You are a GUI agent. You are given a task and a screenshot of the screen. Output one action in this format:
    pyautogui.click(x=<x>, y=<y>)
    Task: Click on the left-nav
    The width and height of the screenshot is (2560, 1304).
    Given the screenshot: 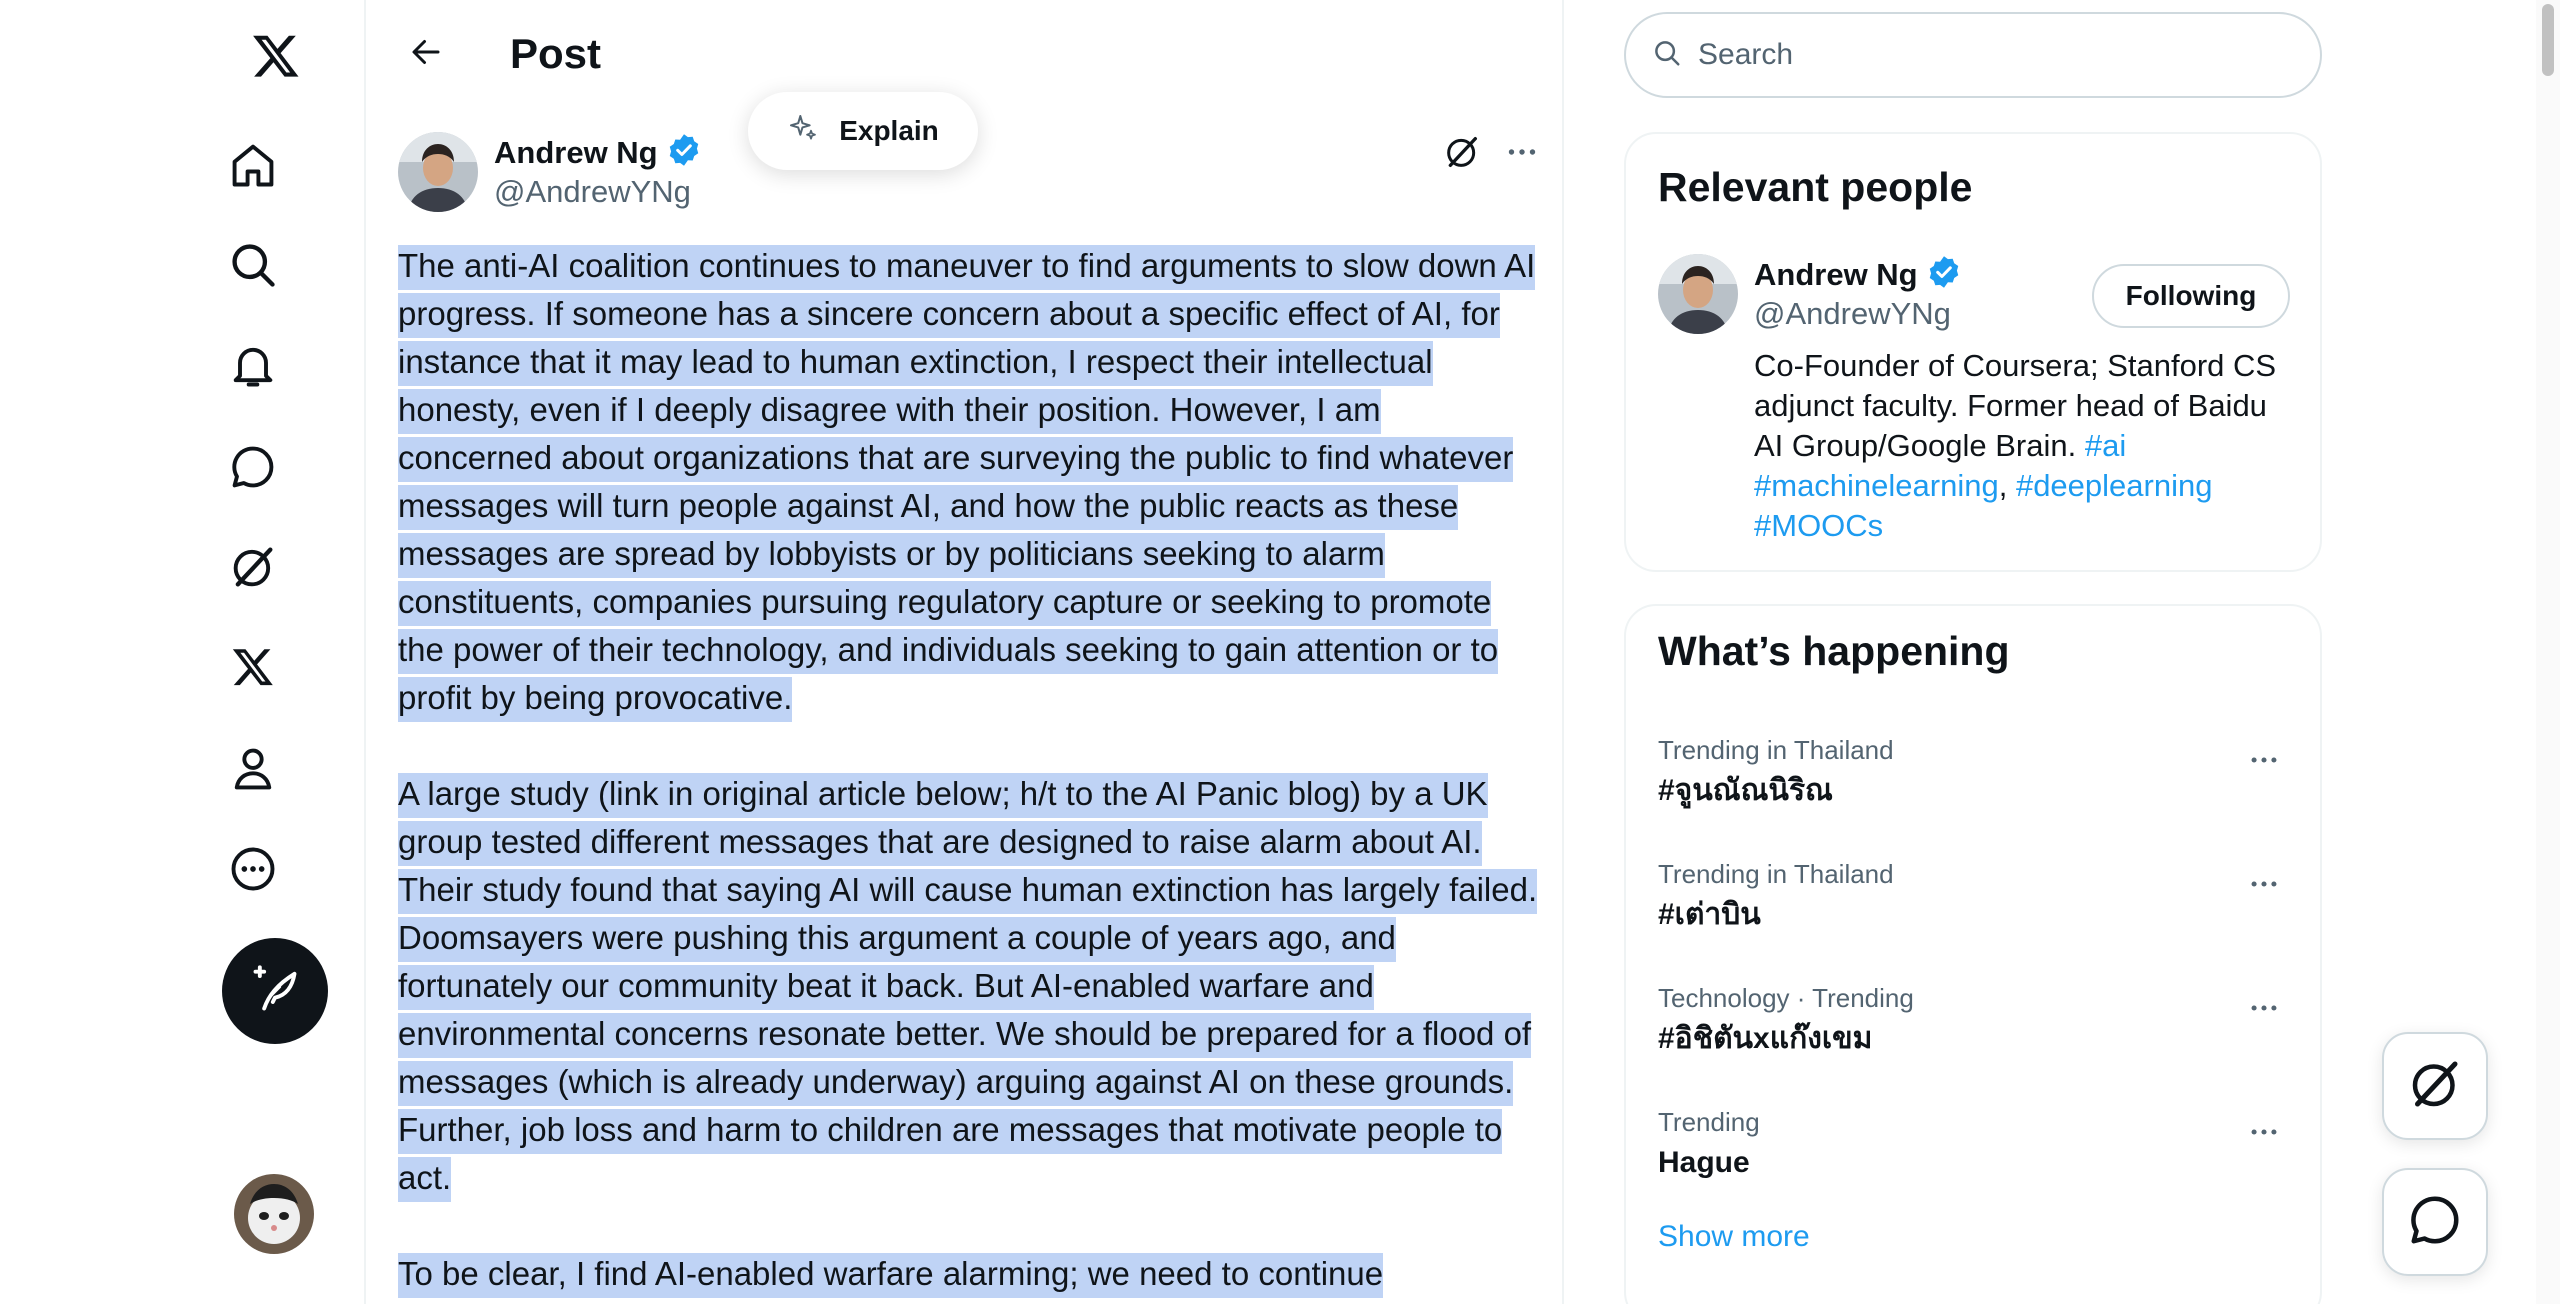 What is the action you would take?
    pyautogui.click(x=182, y=652)
    